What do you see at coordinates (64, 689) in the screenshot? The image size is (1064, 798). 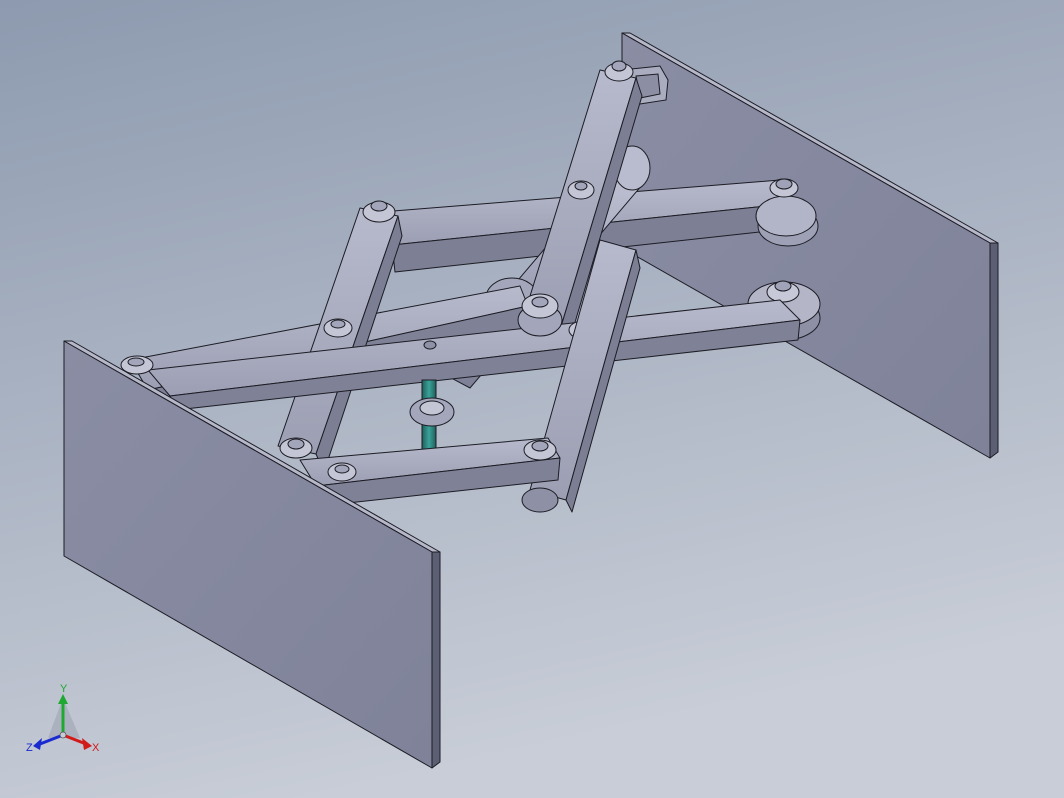 I see `y-axis-label: Y` at bounding box center [64, 689].